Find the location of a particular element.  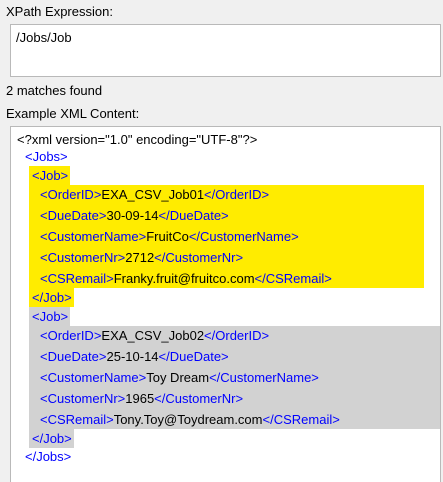

example-xml-label: Example XML Content: is located at coordinates (73, 113).